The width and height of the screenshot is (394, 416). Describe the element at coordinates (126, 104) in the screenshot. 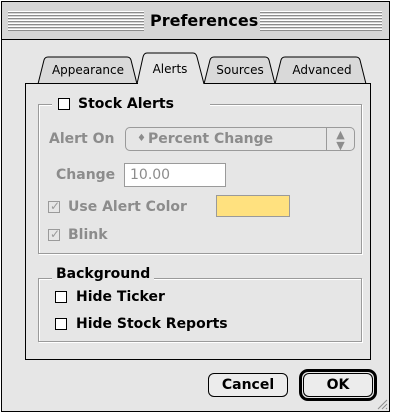

I see `stock-alerts-label: Stock Alerts` at that location.